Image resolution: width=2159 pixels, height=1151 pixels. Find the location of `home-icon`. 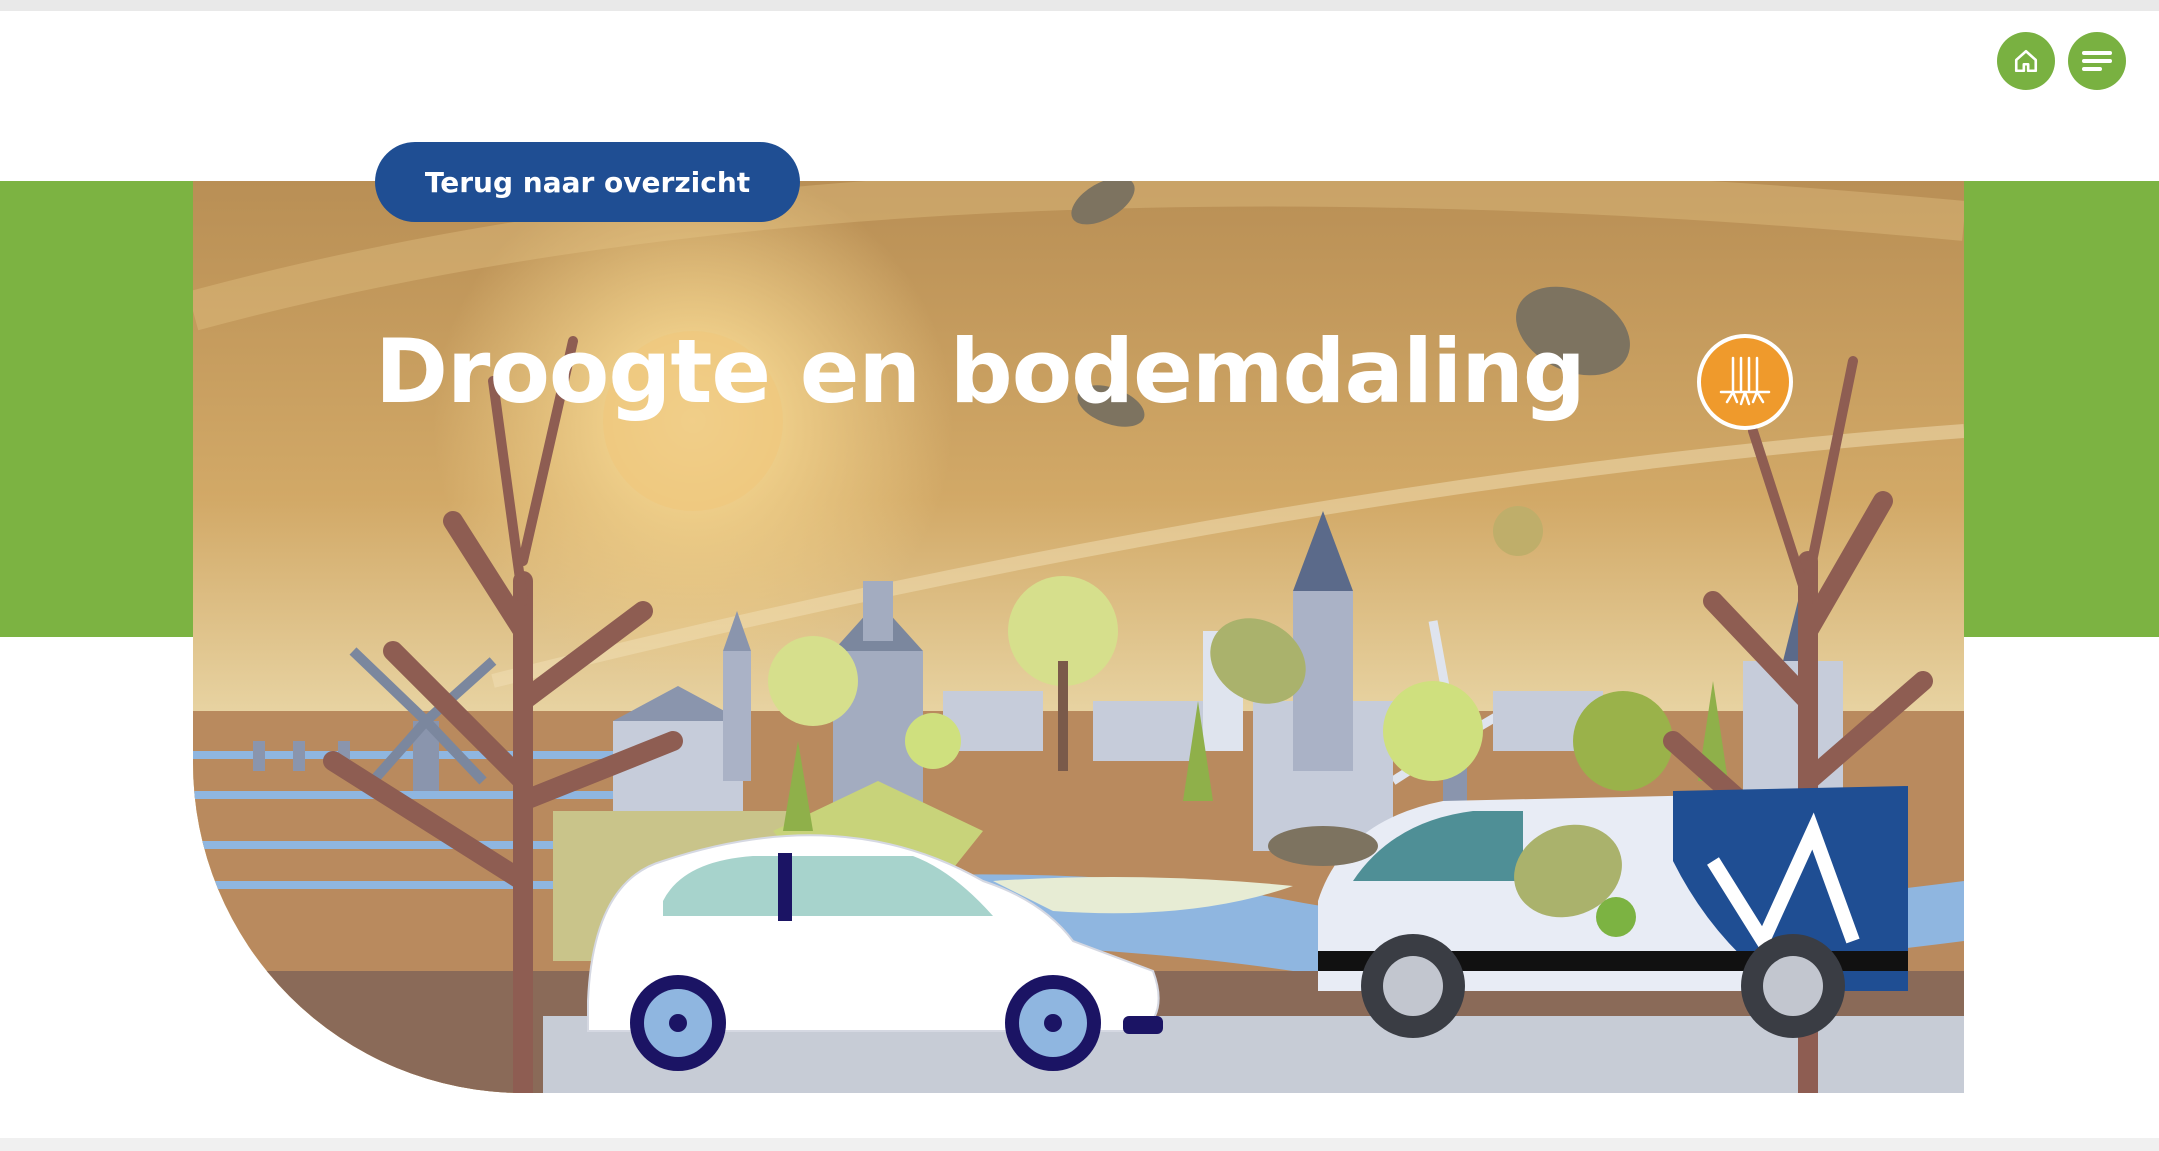

home-icon is located at coordinates (2026, 61).